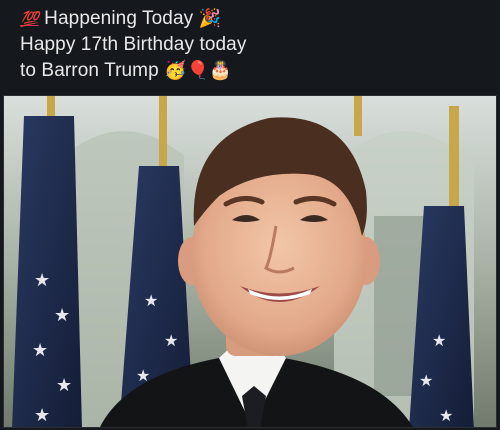 This screenshot has height=430, width=500. What do you see at coordinates (175, 70) in the screenshot?
I see `partying-face-emoji-icon: 🥳` at bounding box center [175, 70].